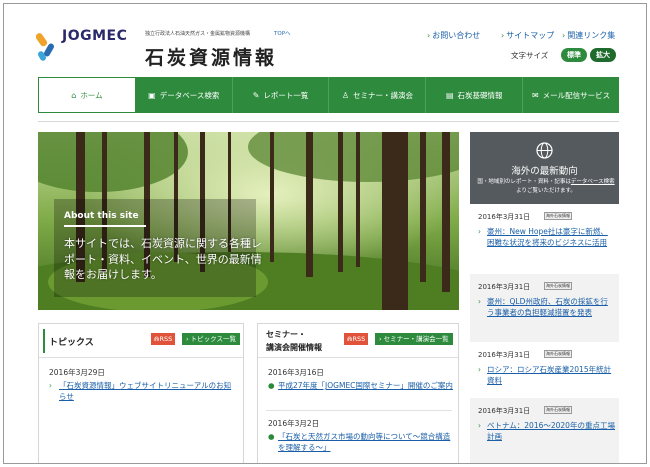 The height and width of the screenshot is (467, 650). I want to click on nav-coal-basics: ▤ 石炭基礎情報, so click(475, 95).